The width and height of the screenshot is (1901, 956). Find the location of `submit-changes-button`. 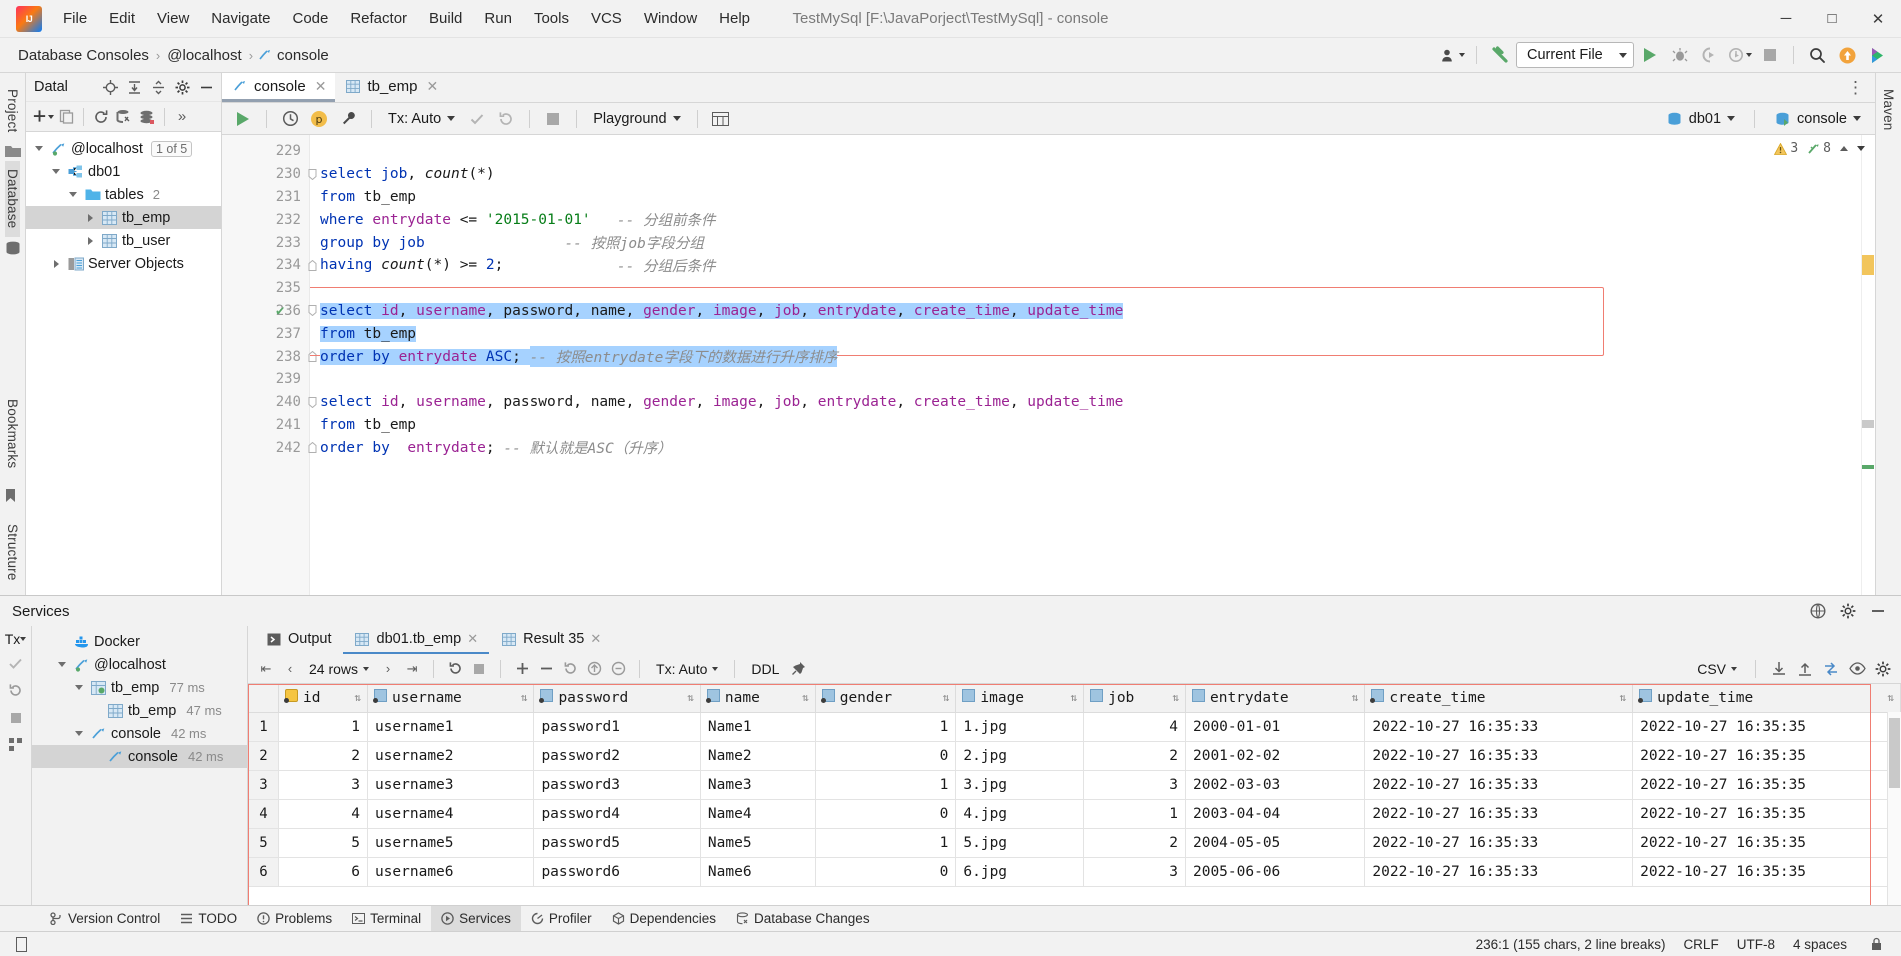

submit-changes-button is located at coordinates (594, 669).